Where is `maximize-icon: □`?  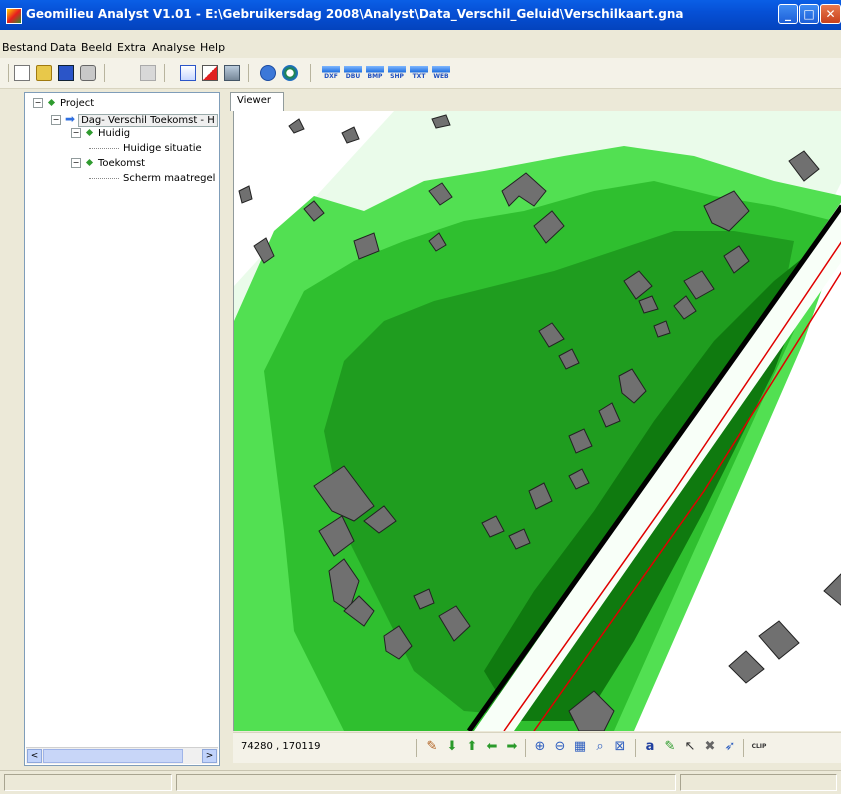
maximize-icon: □ is located at coordinates (809, 14).